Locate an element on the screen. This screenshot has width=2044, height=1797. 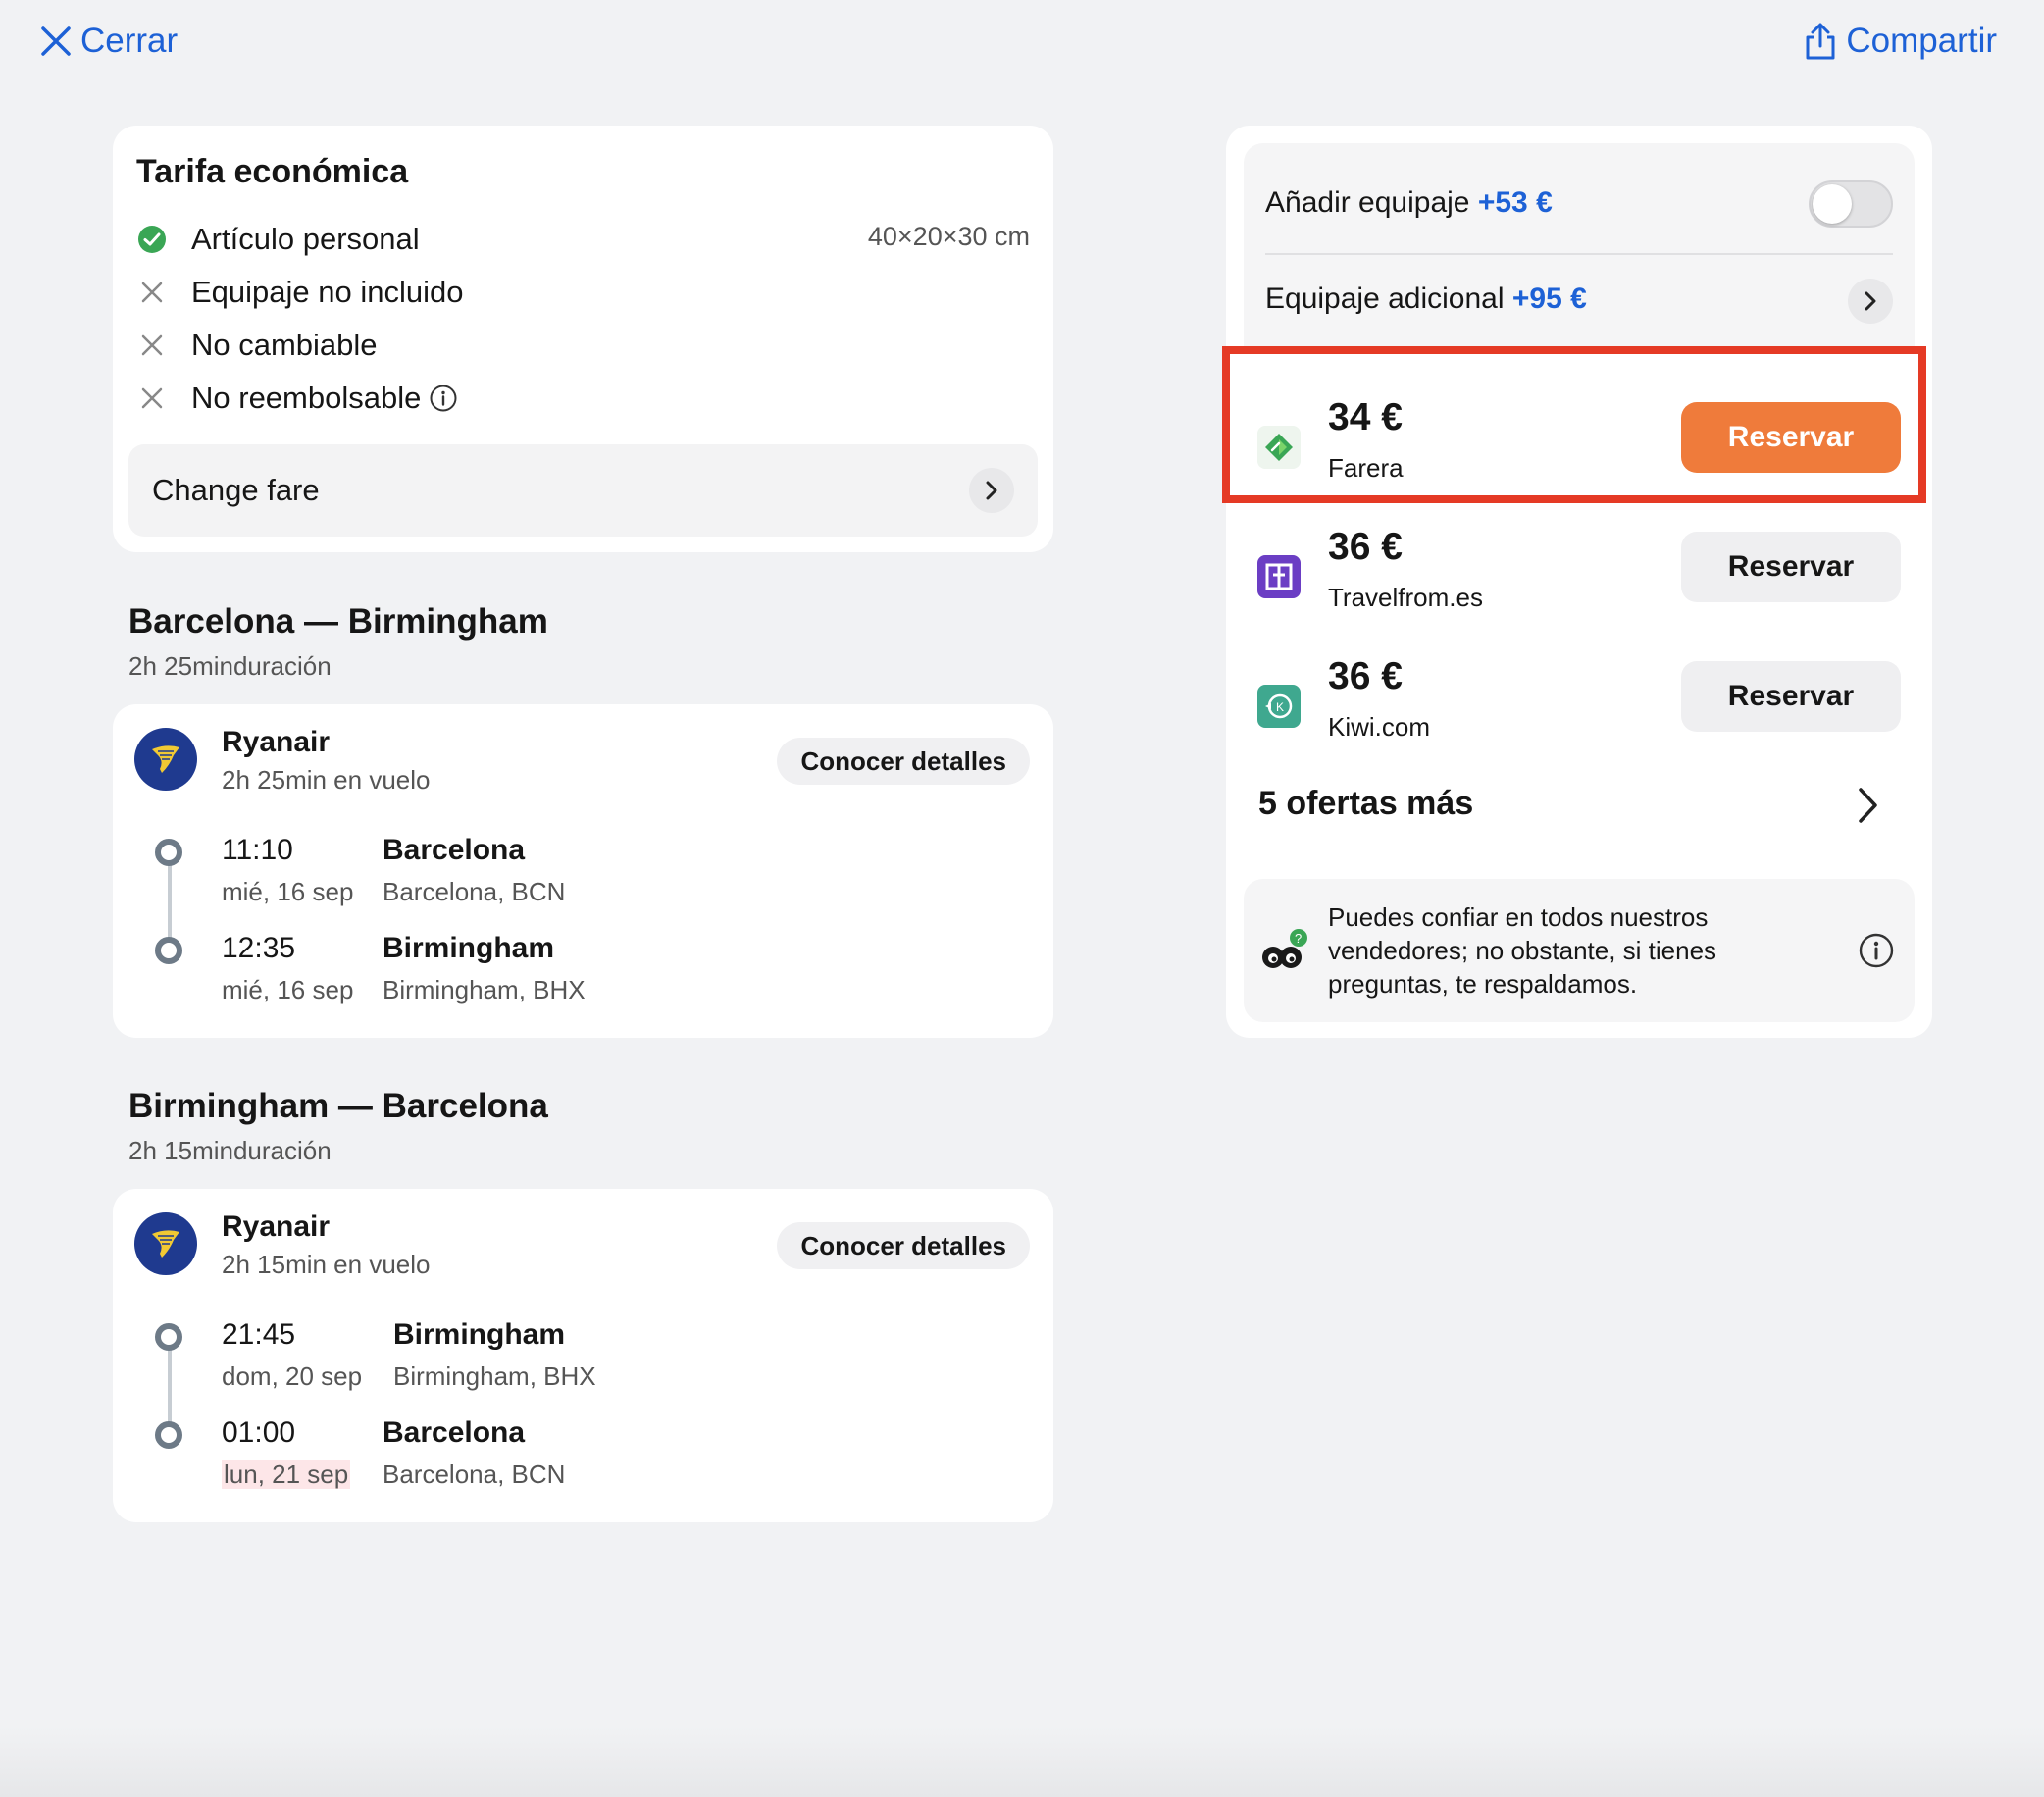
inbound-duration: 2h 15minduración is located at coordinates (230, 1150).